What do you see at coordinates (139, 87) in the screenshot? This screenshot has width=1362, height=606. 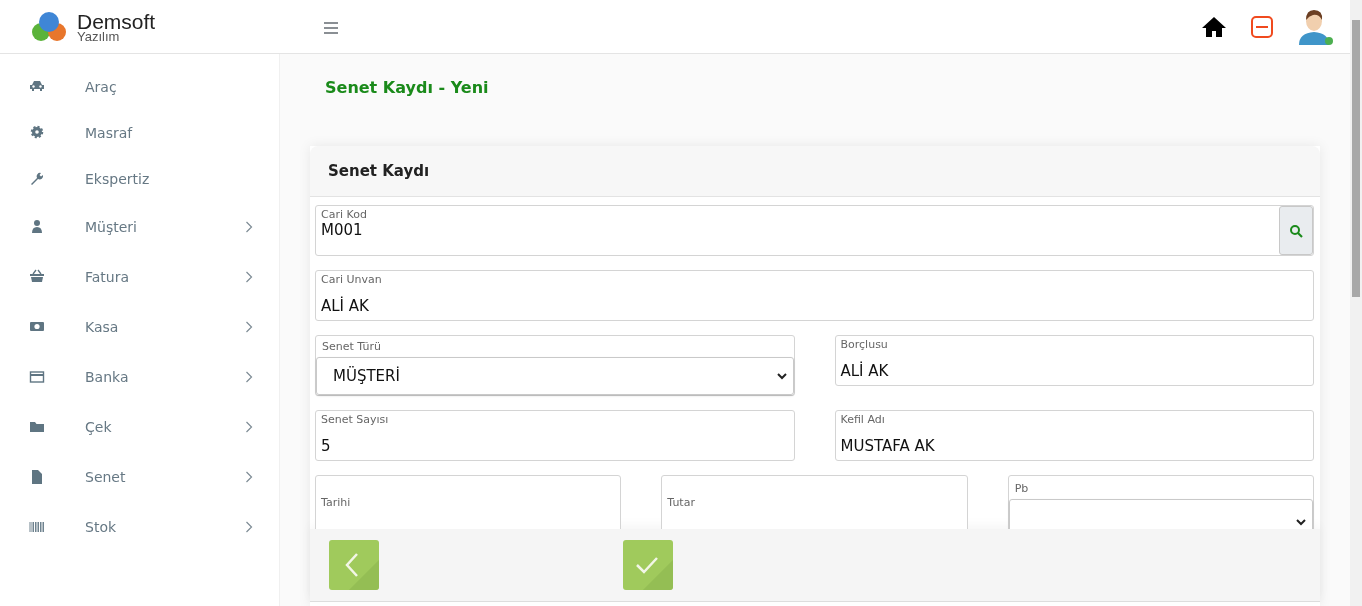 I see `sidebar-item: Araç` at bounding box center [139, 87].